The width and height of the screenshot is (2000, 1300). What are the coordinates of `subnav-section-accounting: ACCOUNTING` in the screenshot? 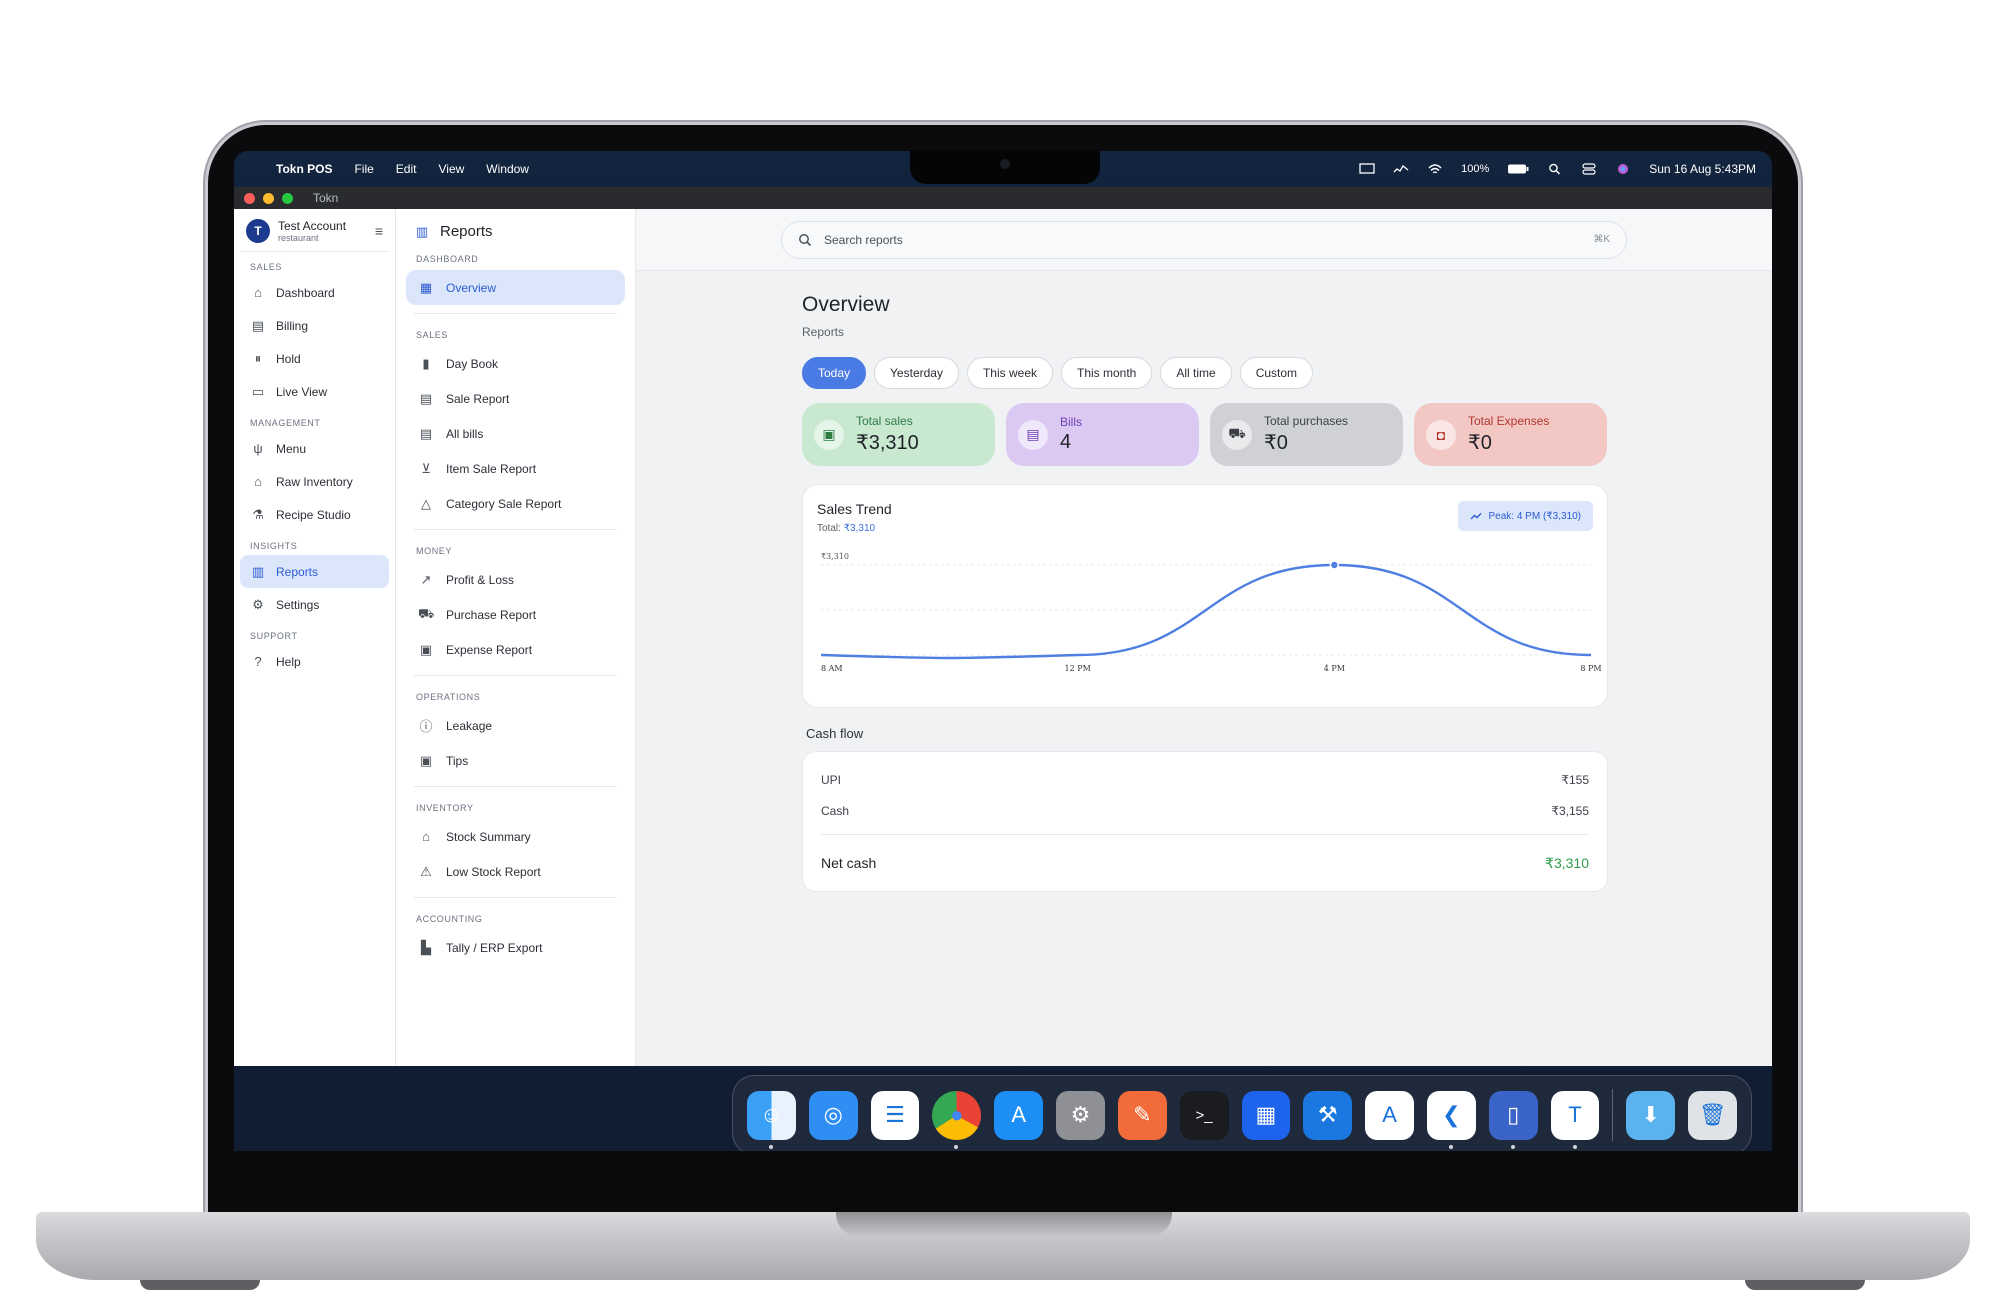 It's located at (449, 919).